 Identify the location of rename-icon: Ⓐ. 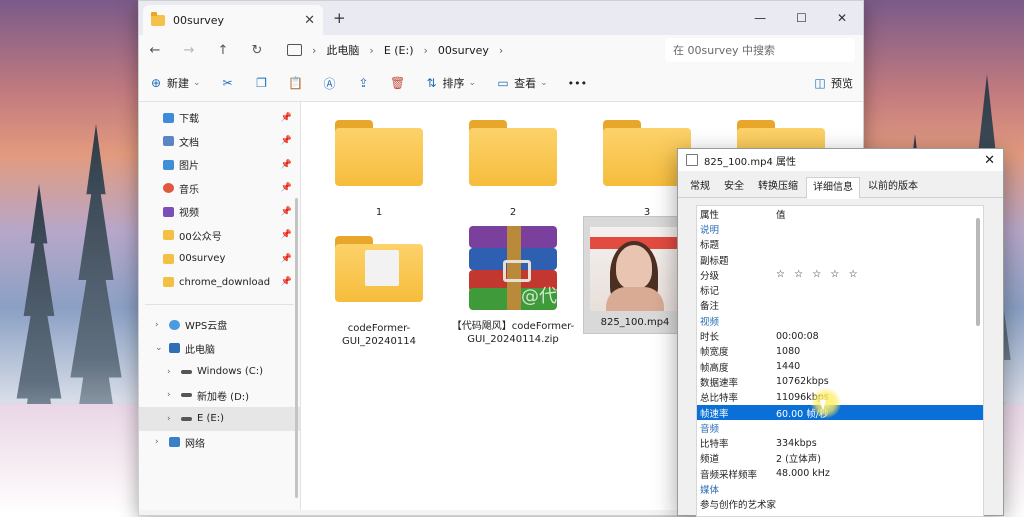
(330, 83).